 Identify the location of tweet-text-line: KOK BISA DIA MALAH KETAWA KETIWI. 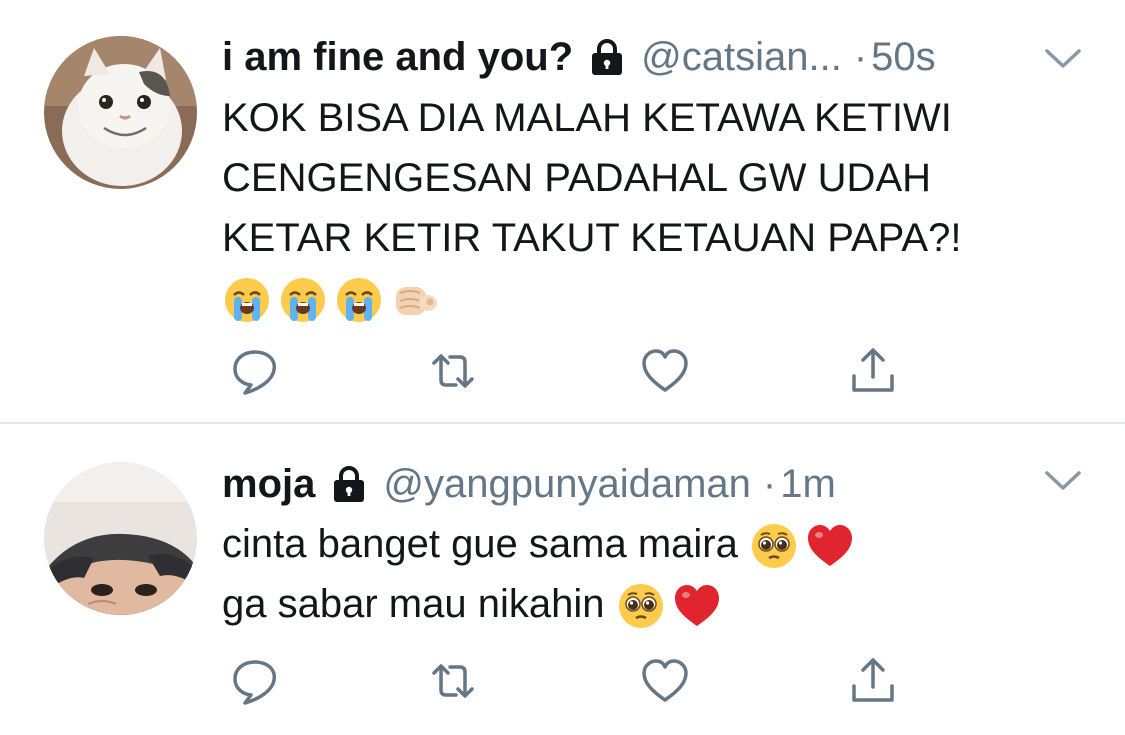
(587, 118).